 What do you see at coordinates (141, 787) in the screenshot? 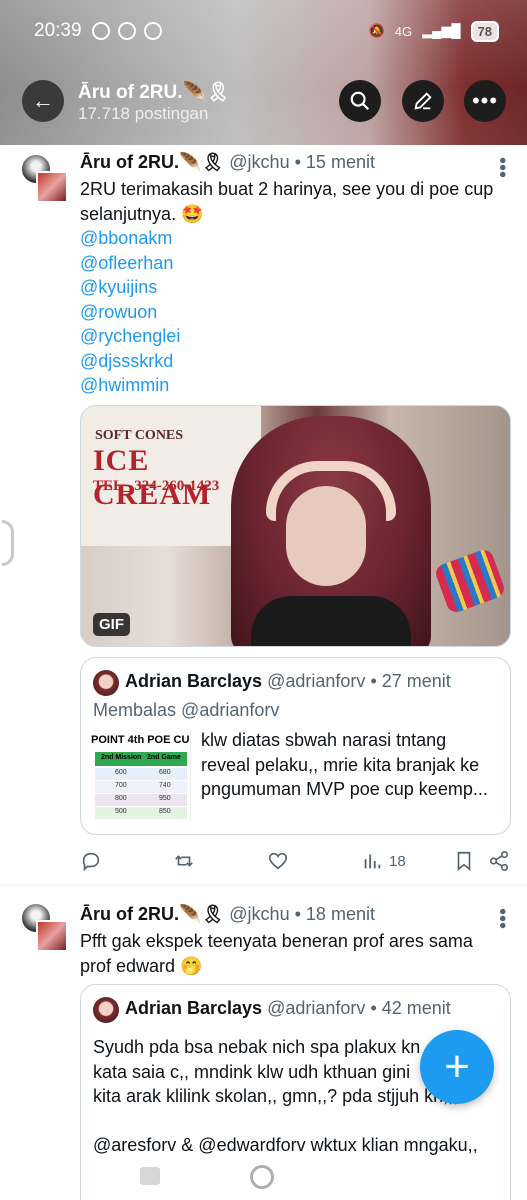
I see `thumb-row: 700 740` at bounding box center [141, 787].